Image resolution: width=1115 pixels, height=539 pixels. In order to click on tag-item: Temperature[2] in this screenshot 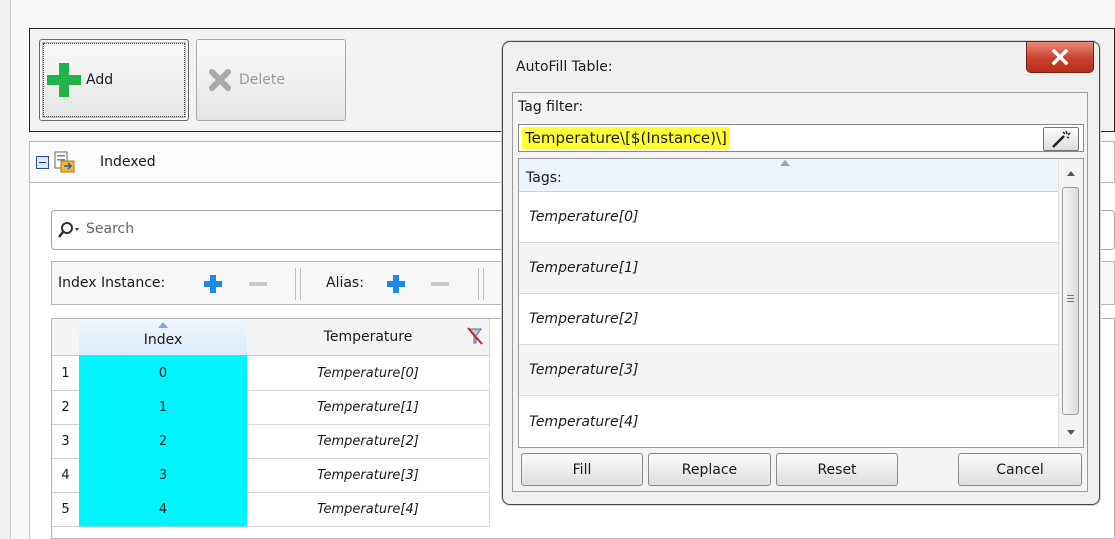, I will do `click(789, 319)`.